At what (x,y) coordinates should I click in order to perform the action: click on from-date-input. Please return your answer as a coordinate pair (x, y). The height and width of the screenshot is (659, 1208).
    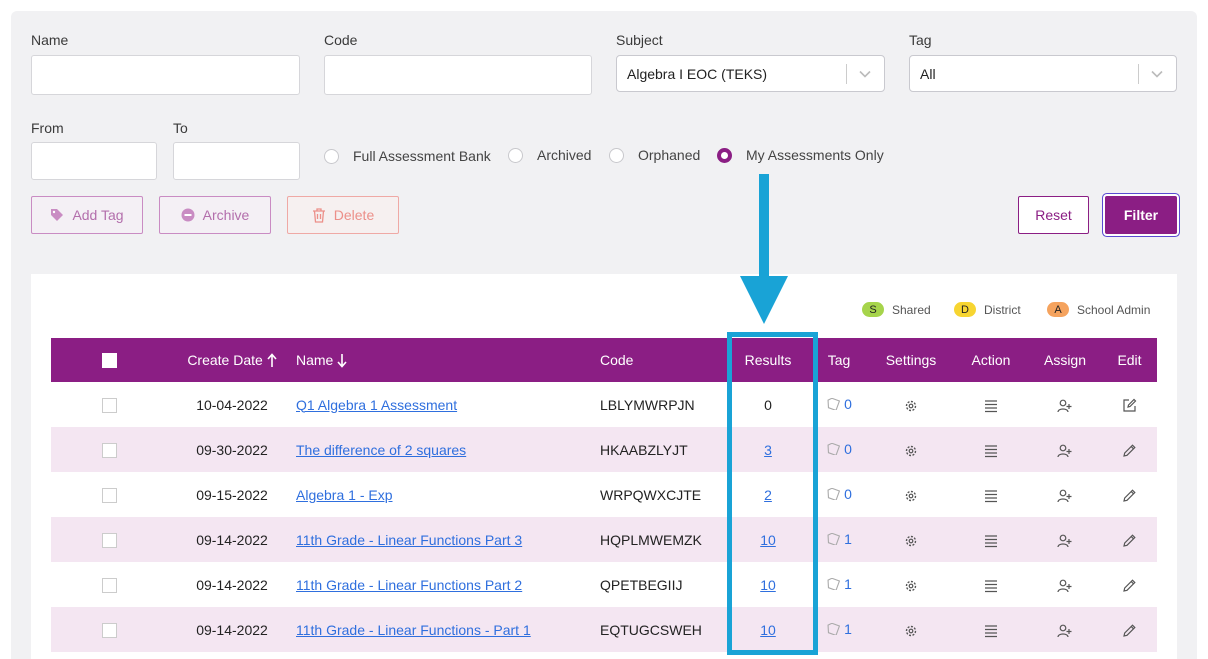
    Looking at the image, I should click on (94, 161).